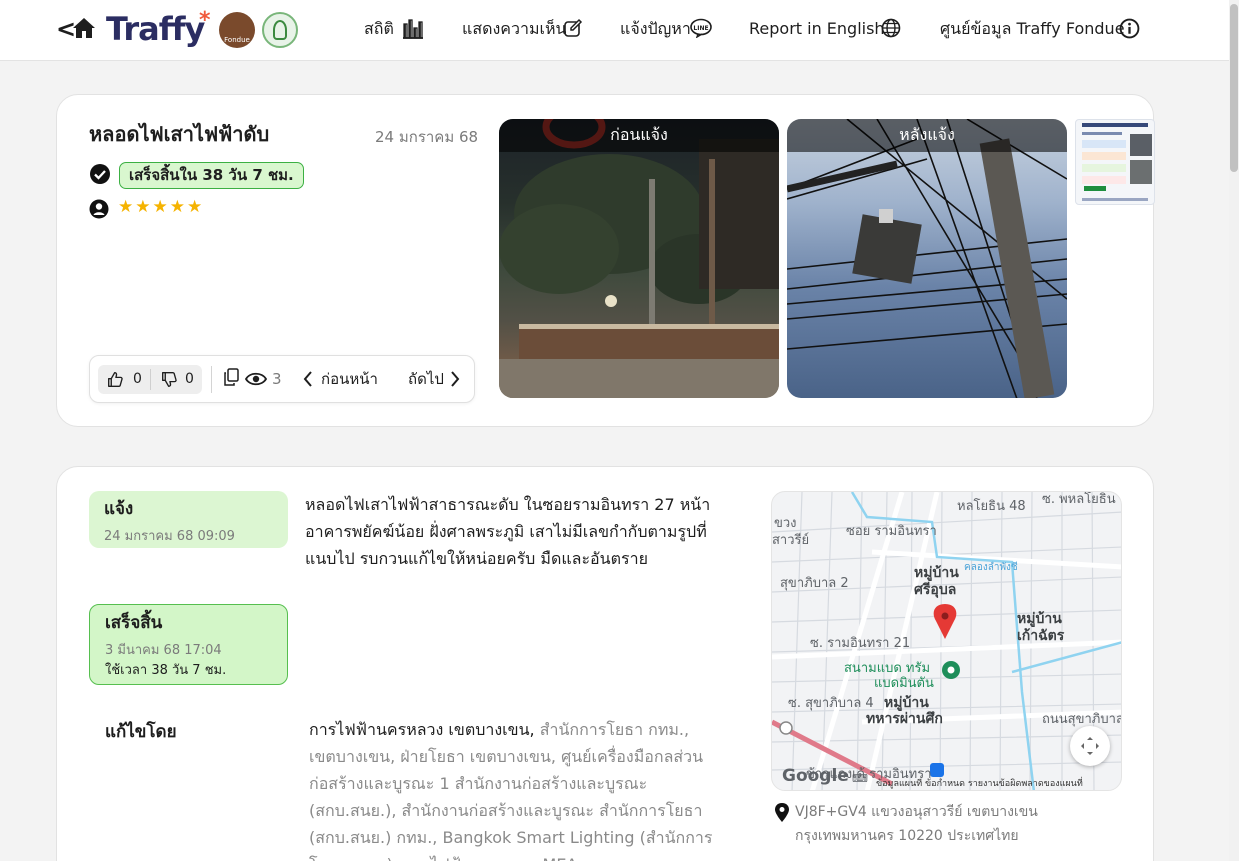  I want to click on timeline-report-title: แจ้ง, so click(119, 509).